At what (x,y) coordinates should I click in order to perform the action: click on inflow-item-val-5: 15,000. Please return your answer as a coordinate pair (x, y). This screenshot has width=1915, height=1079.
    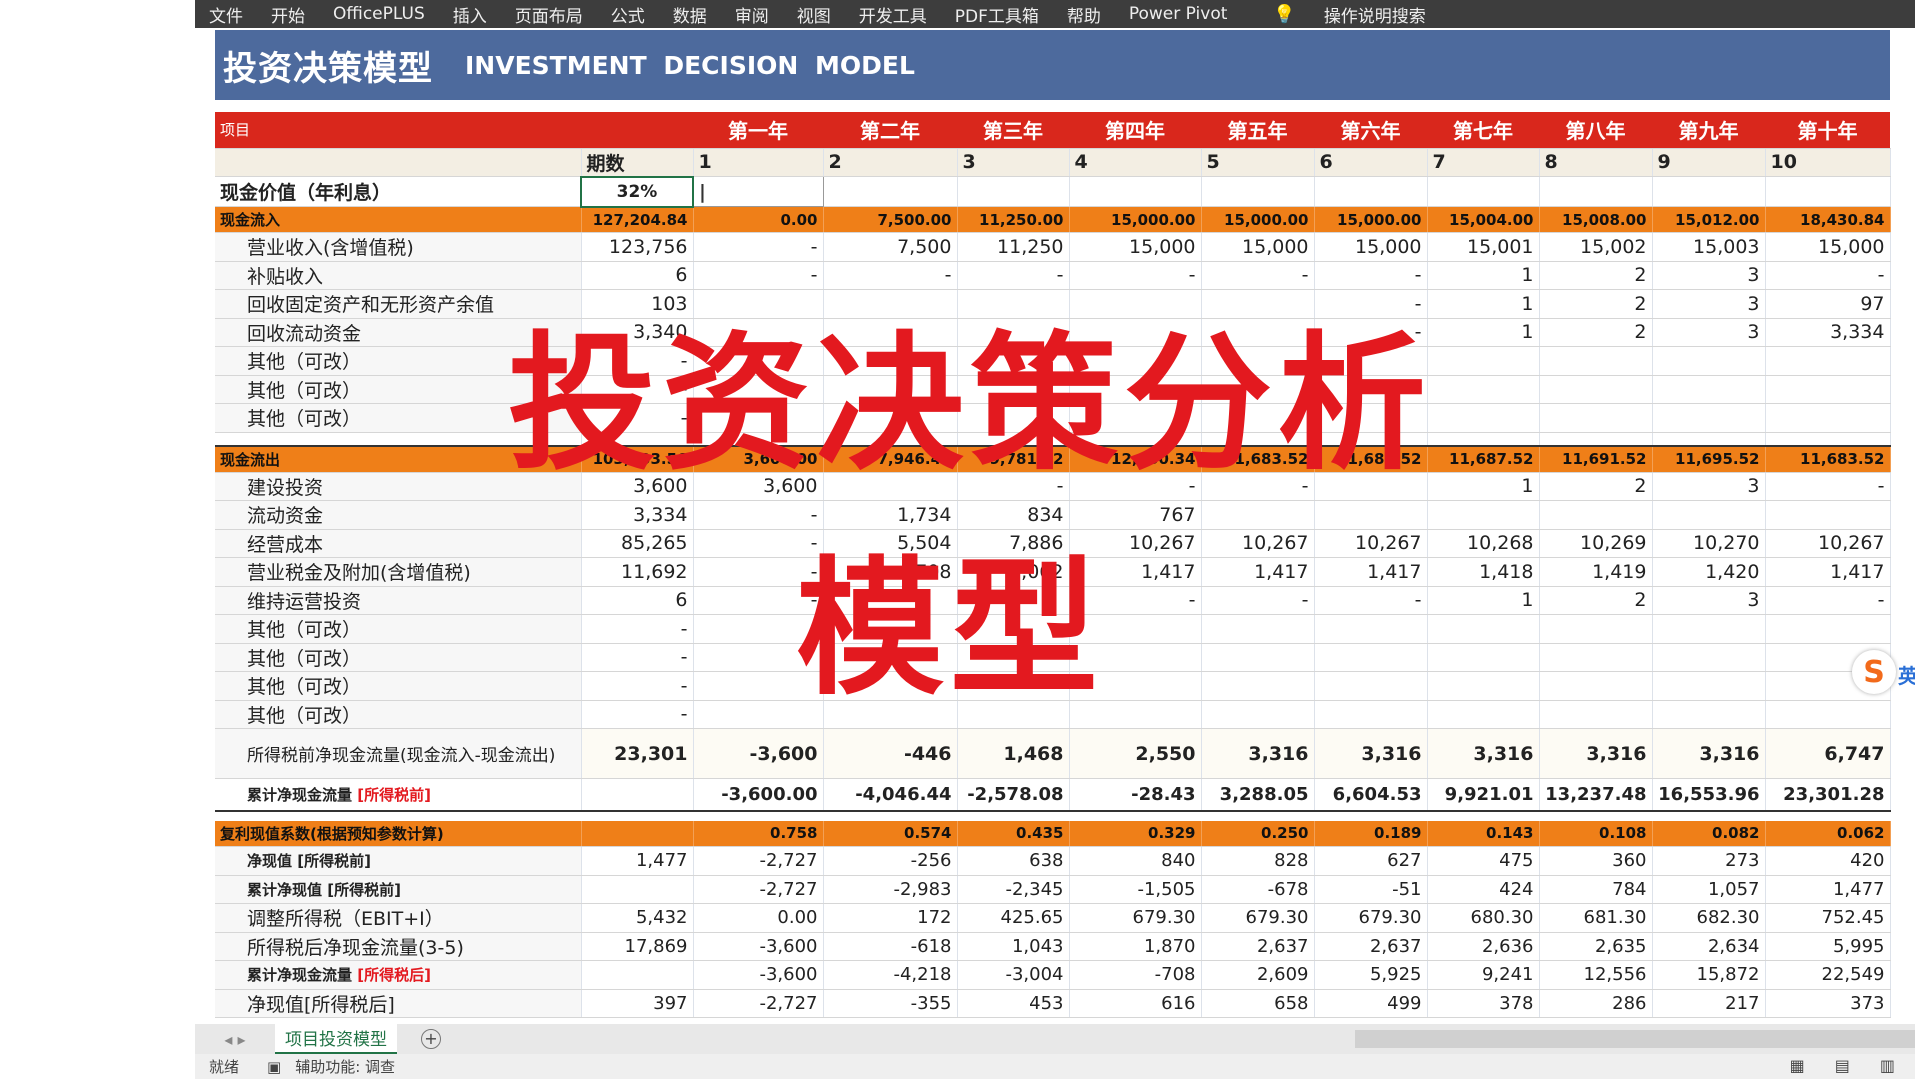
    Looking at the image, I should click on (1258, 247).